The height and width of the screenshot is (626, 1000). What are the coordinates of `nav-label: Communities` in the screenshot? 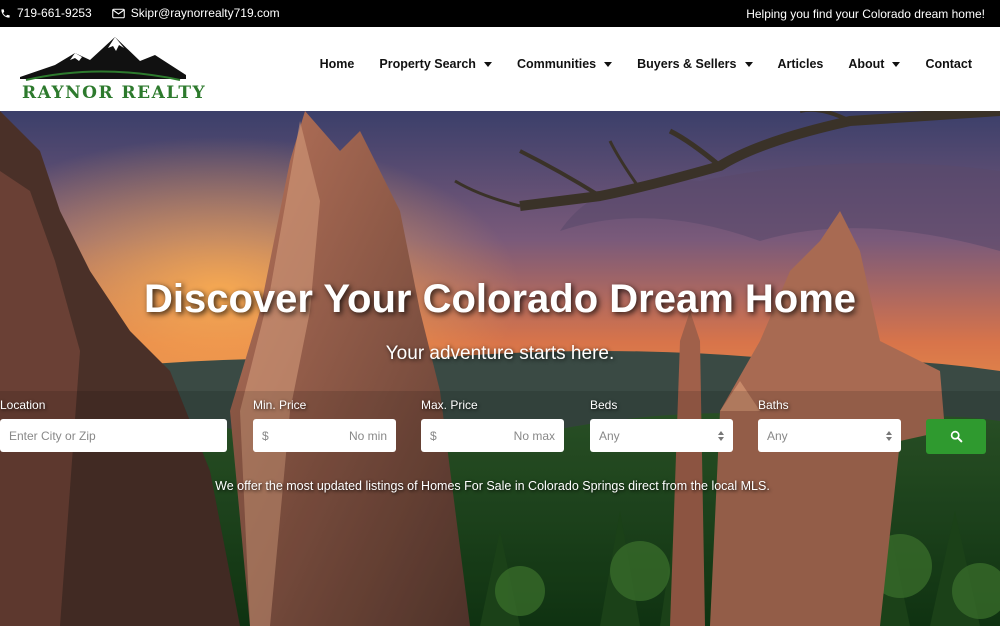 It's located at (556, 64).